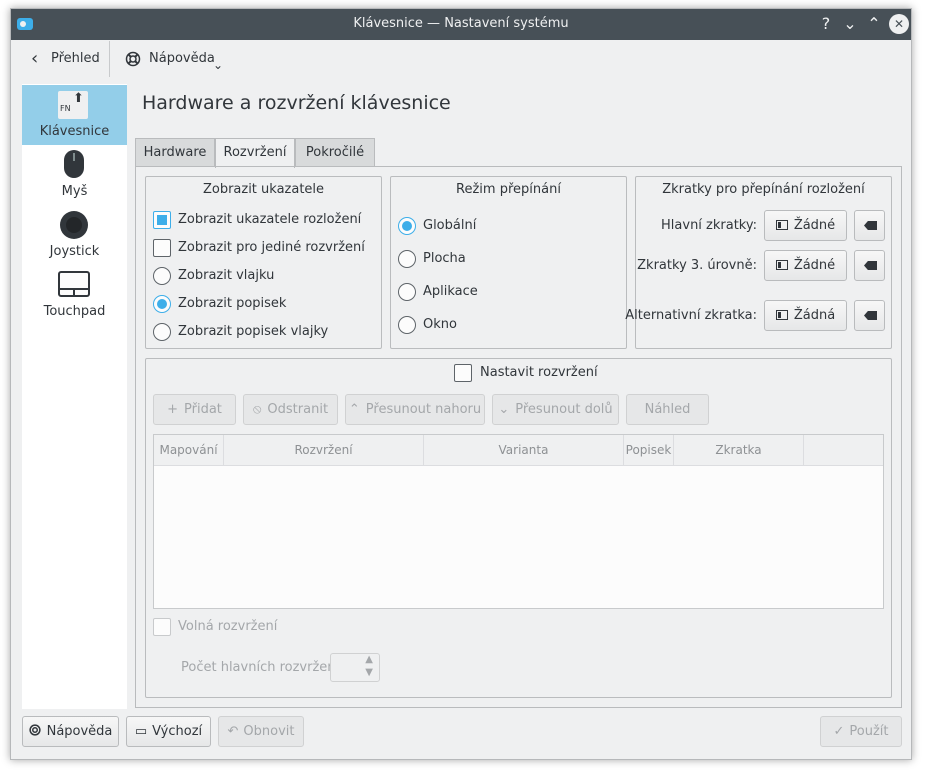  I want to click on mode-window-radio, so click(407, 325).